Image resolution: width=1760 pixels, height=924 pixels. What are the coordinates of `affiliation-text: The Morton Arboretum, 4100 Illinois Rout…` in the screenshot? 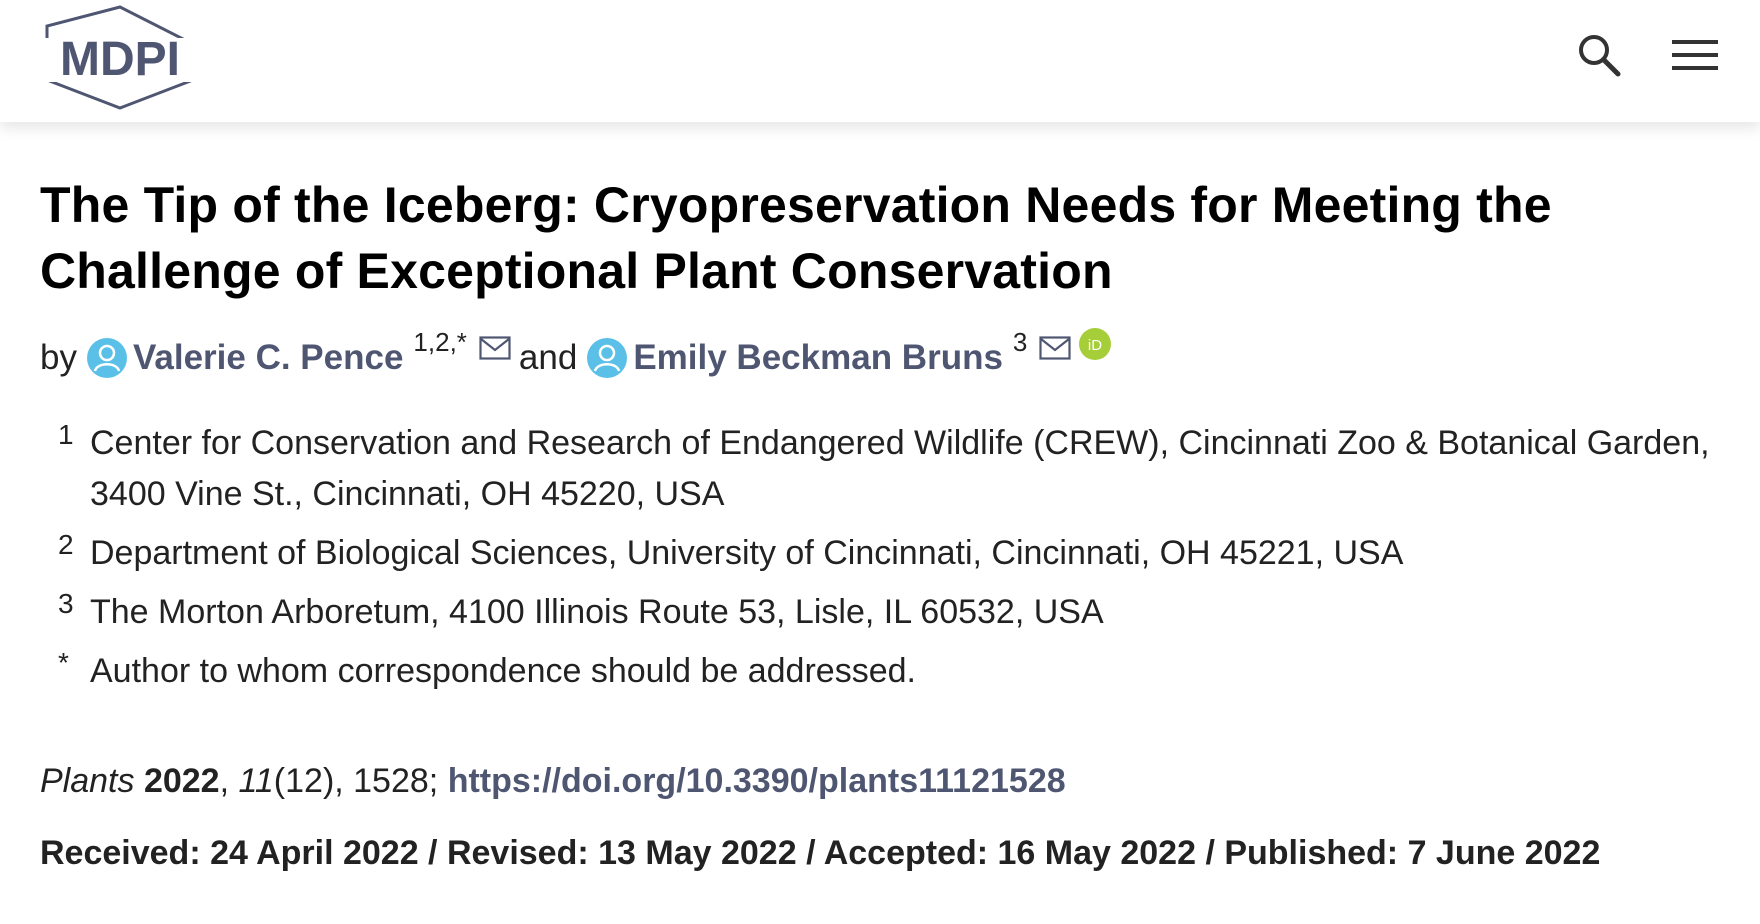 It's located at (597, 612).